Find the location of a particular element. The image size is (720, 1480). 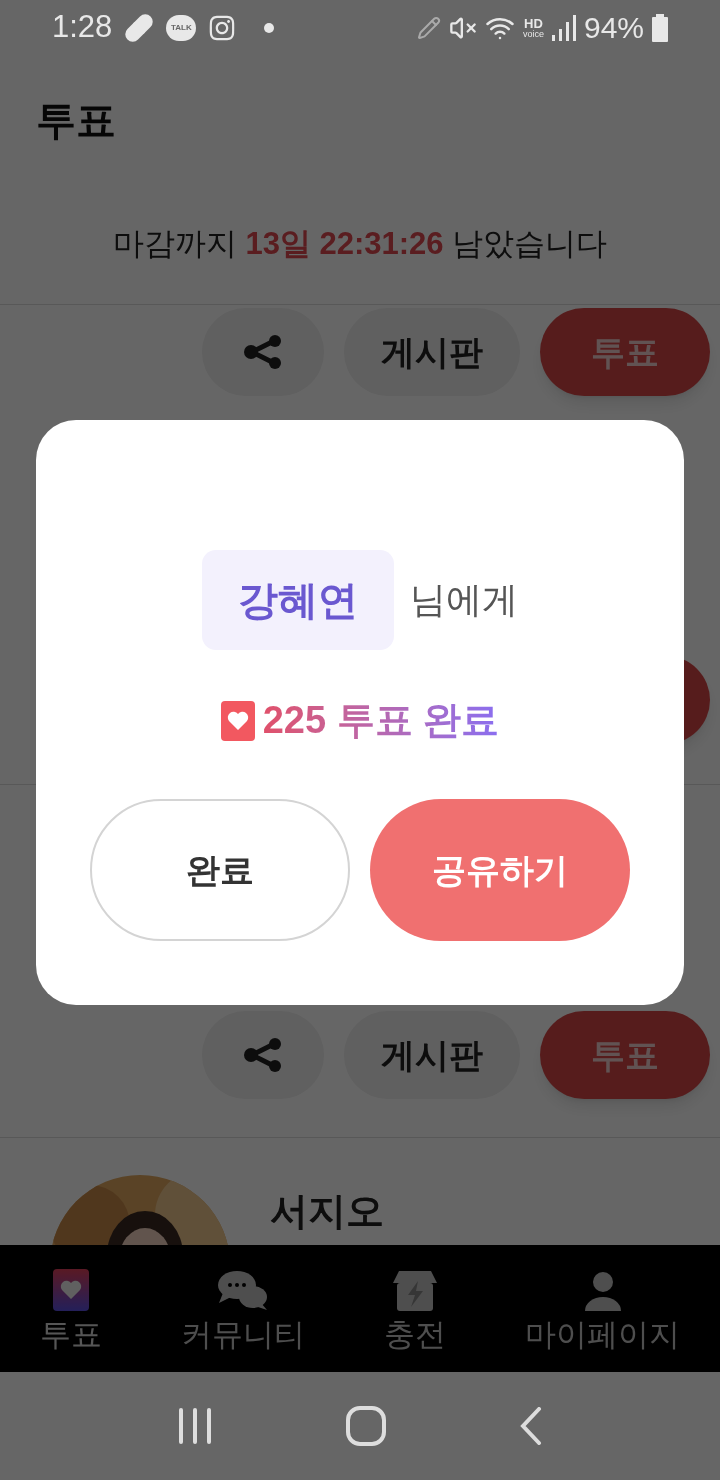

share-button: 공유하기 is located at coordinates (500, 870).